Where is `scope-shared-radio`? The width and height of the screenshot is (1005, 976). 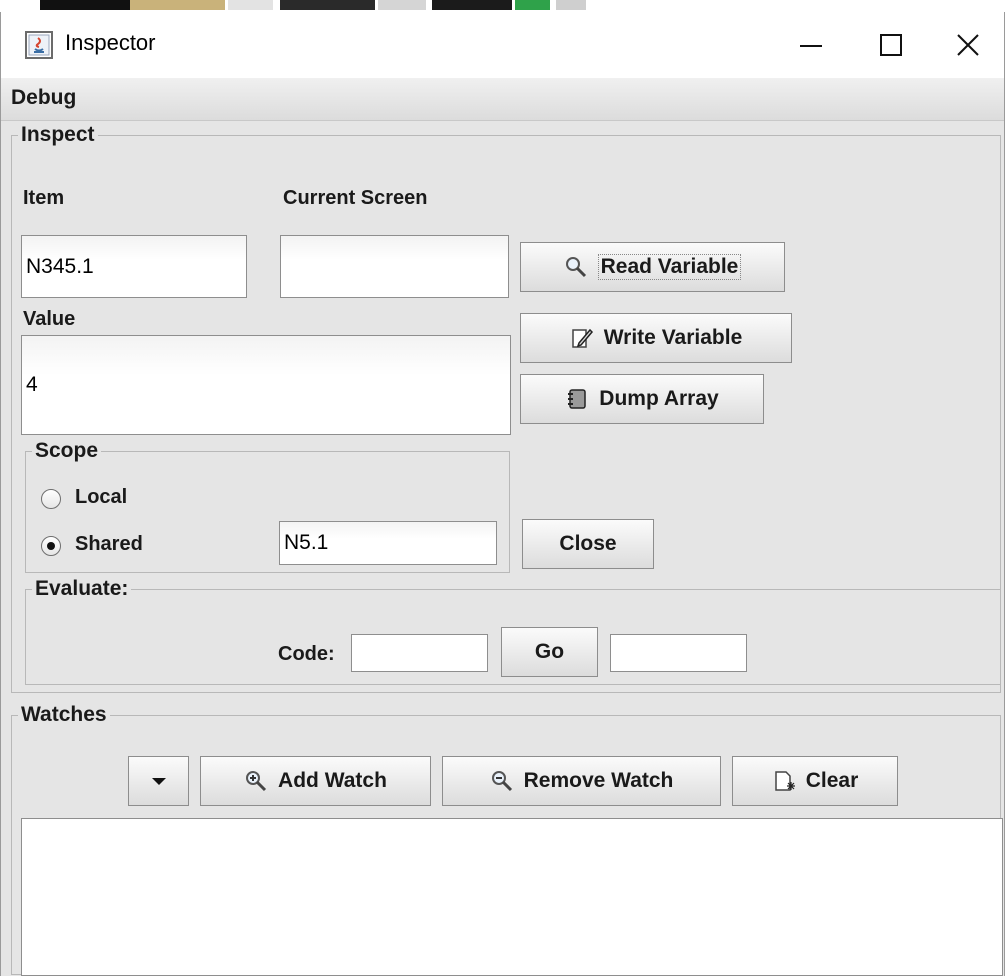
scope-shared-radio is located at coordinates (51, 546).